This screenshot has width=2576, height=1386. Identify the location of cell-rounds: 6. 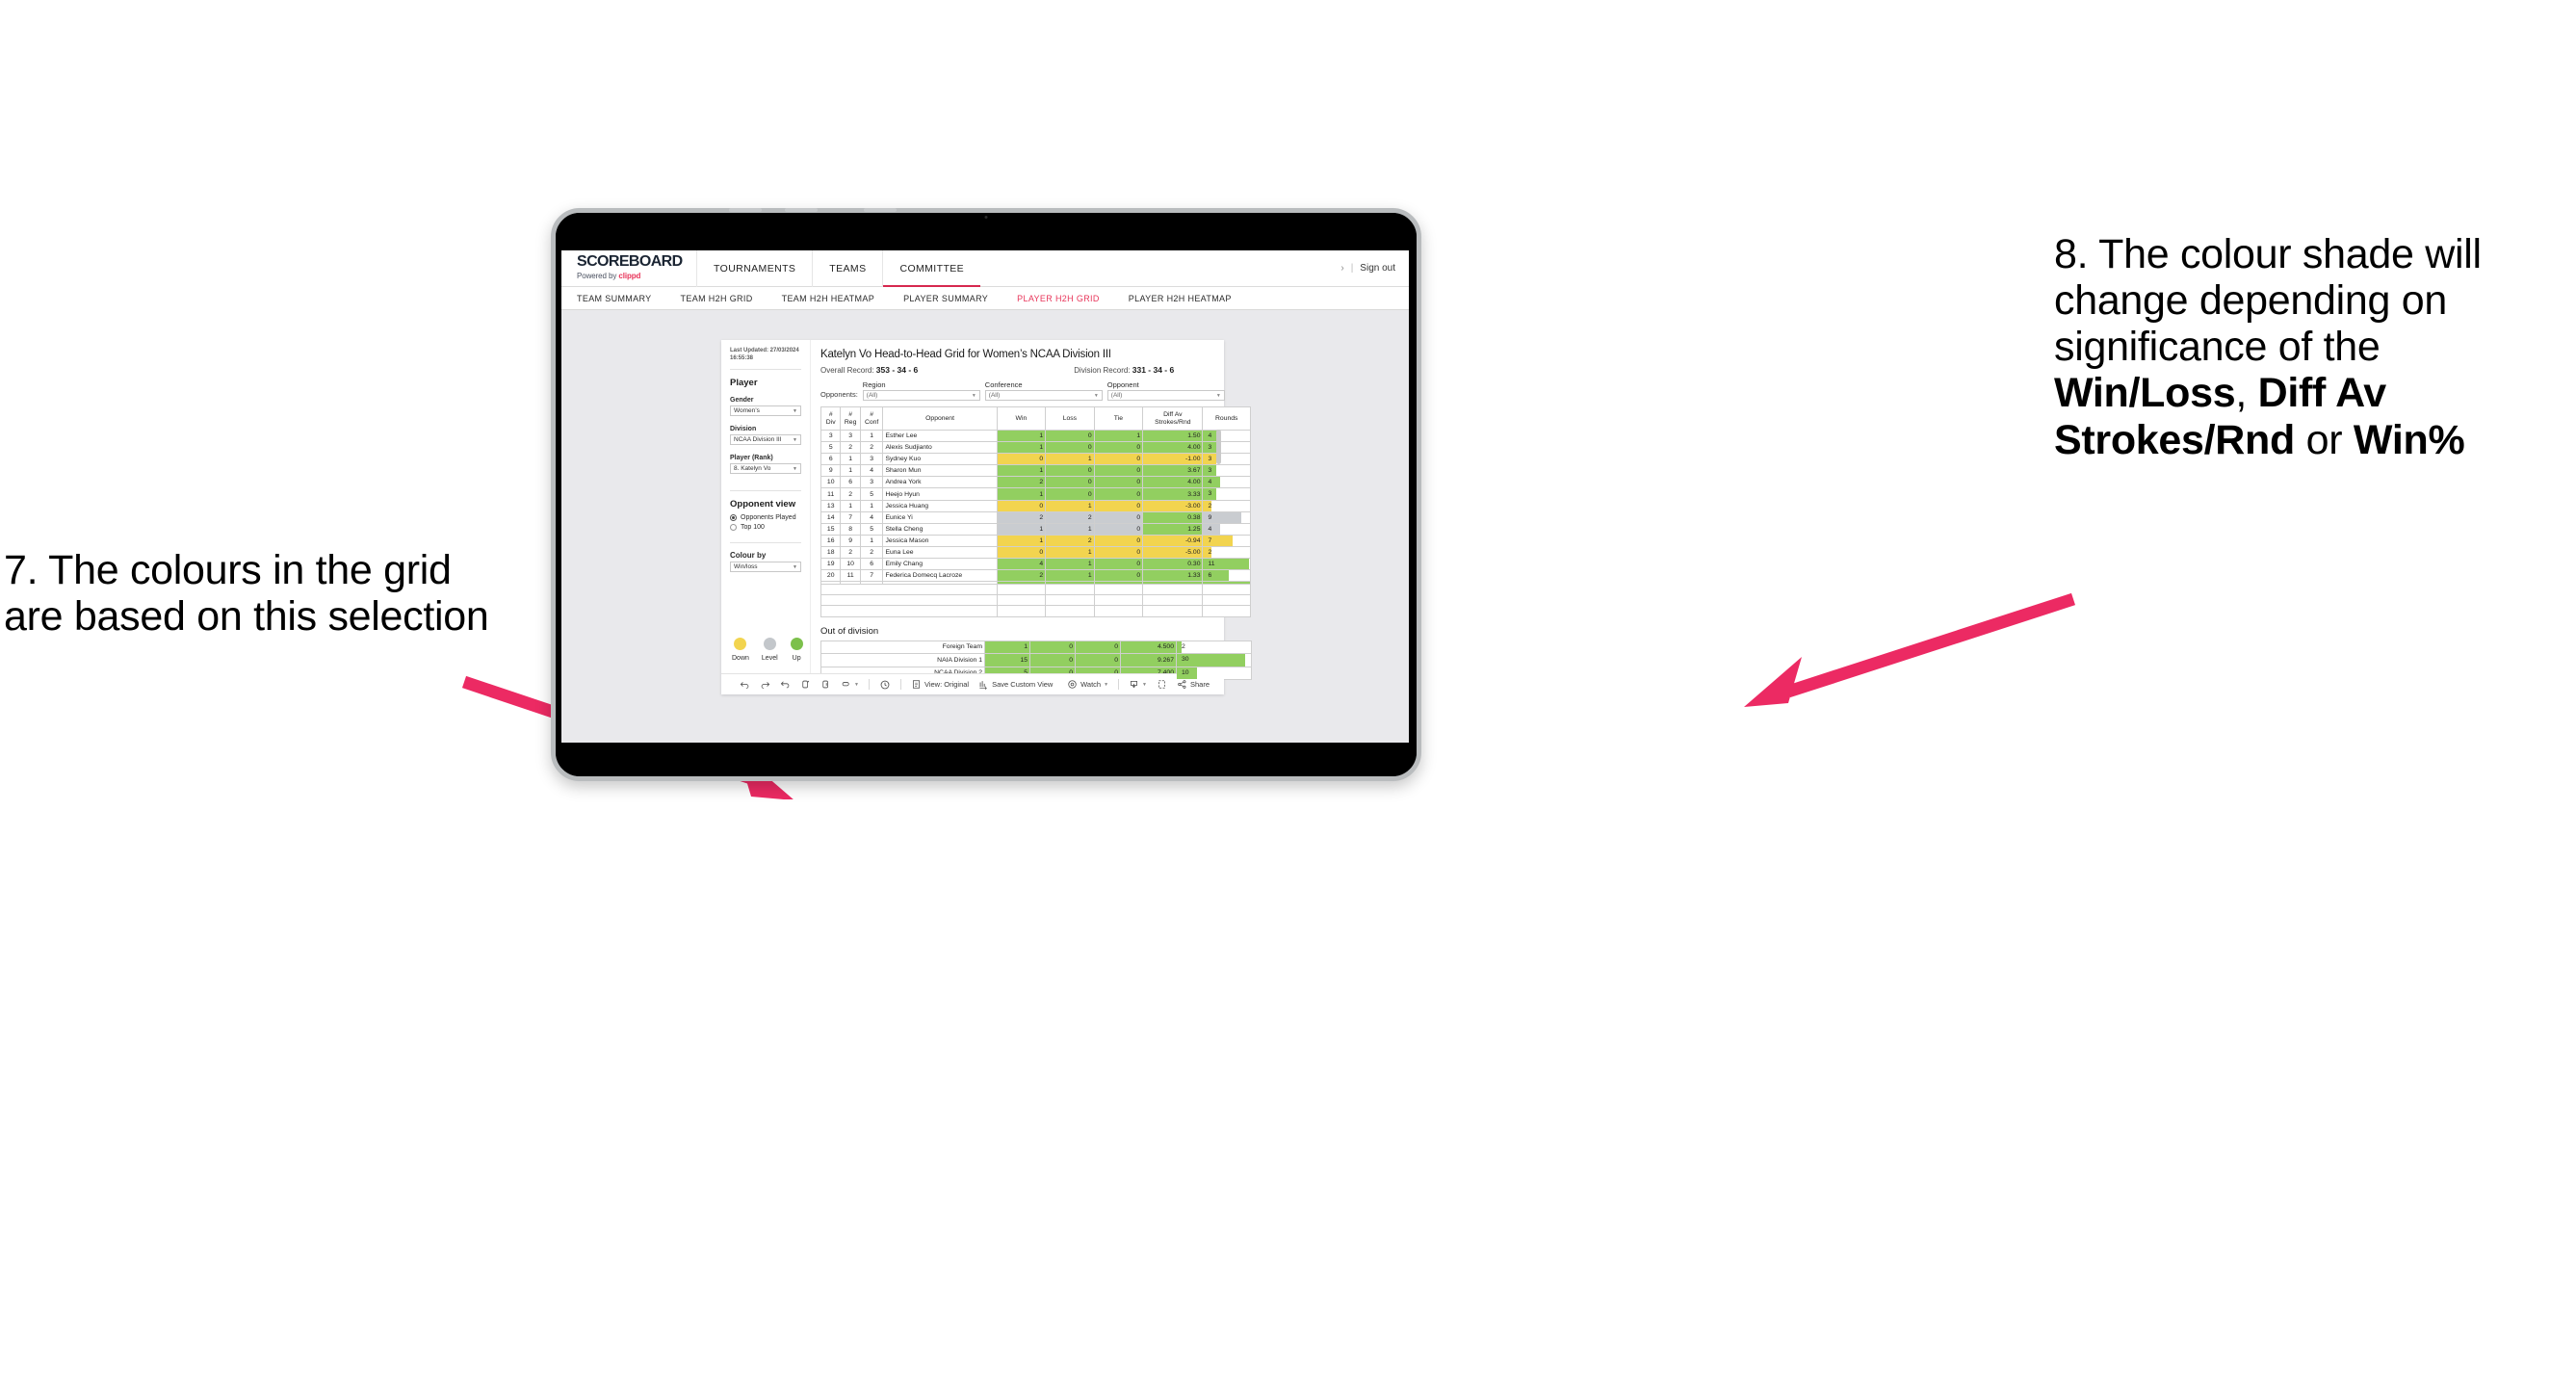
(1226, 576).